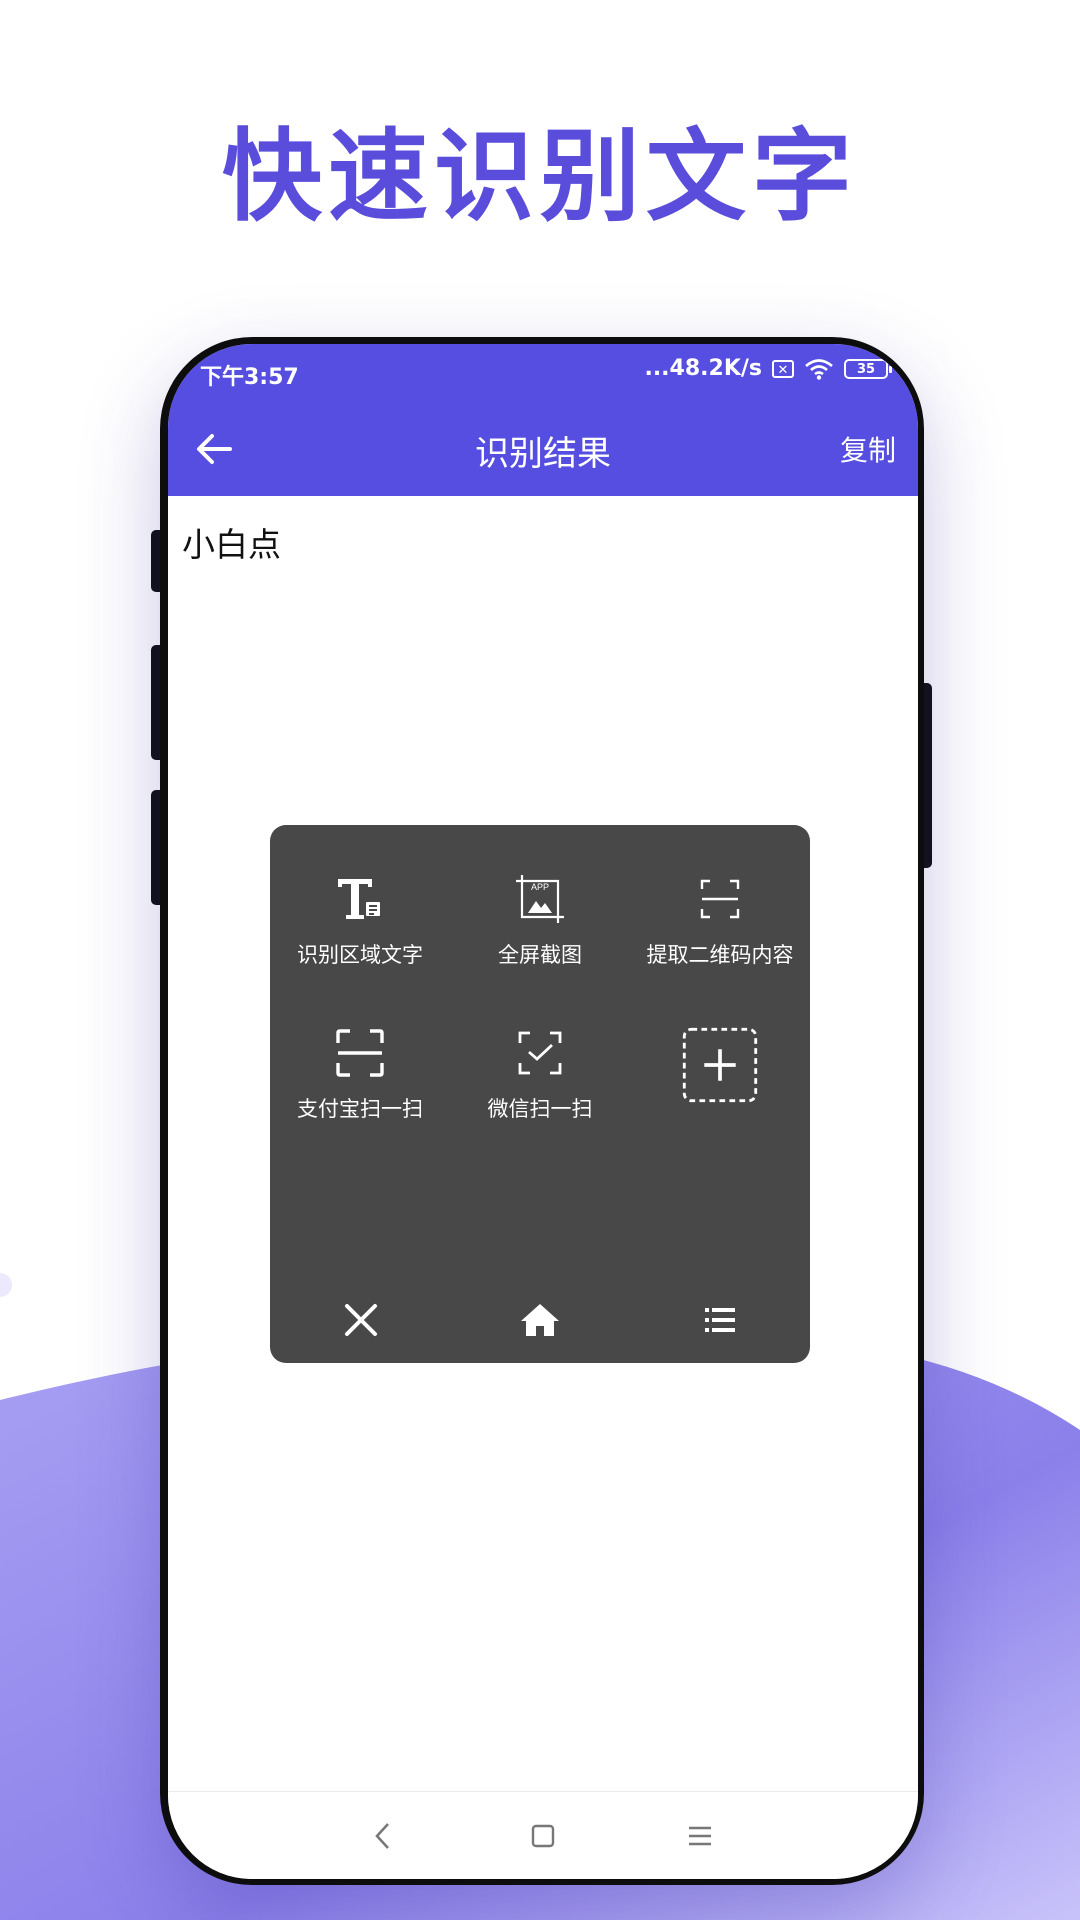  What do you see at coordinates (360, 955) in the screenshot?
I see `tile-label: 识别区域文字` at bounding box center [360, 955].